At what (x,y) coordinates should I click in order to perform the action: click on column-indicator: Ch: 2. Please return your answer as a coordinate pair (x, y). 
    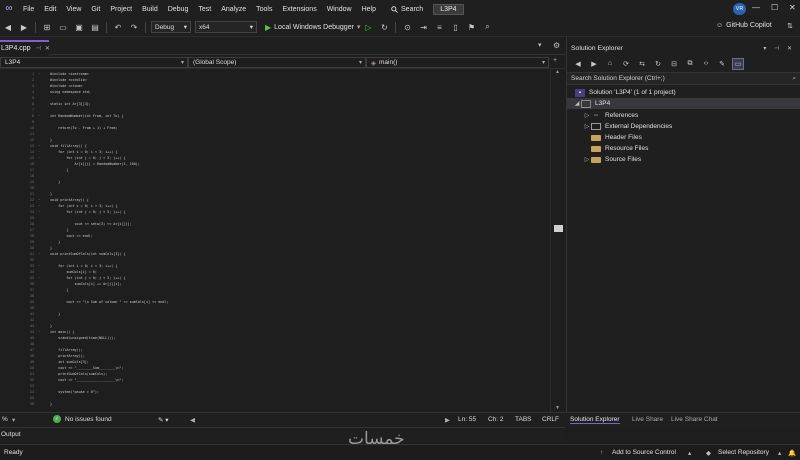
    Looking at the image, I should click on (496, 419).